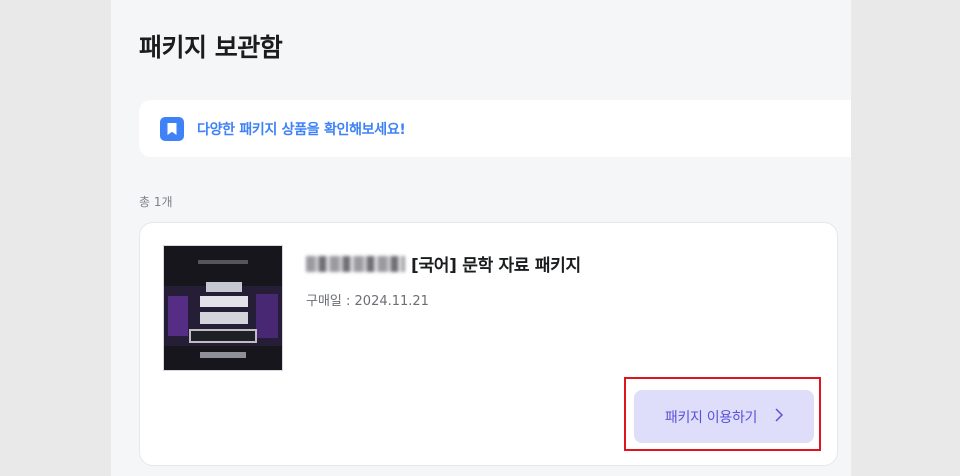  What do you see at coordinates (172, 128) in the screenshot?
I see `bookmark-icon` at bounding box center [172, 128].